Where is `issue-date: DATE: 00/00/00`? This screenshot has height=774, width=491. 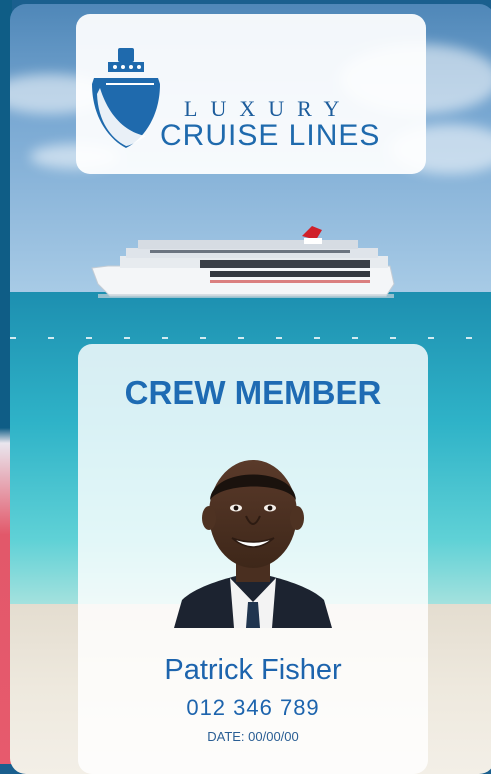 issue-date: DATE: 00/00/00 is located at coordinates (253, 736).